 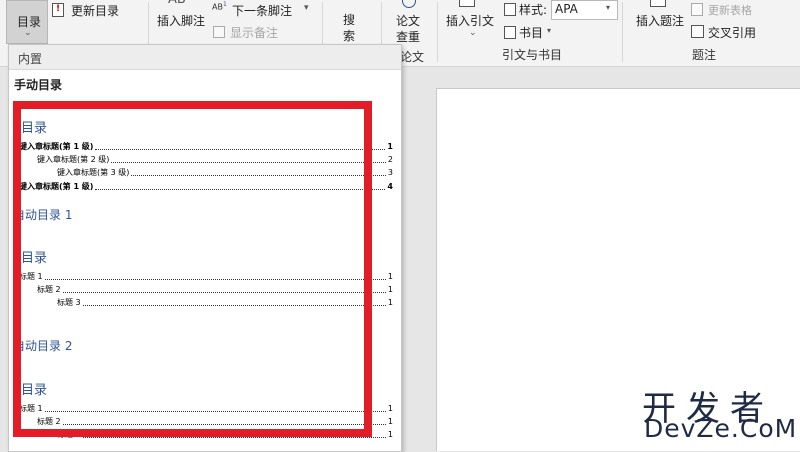 I want to click on section-header-label: 内置, so click(x=30, y=59).